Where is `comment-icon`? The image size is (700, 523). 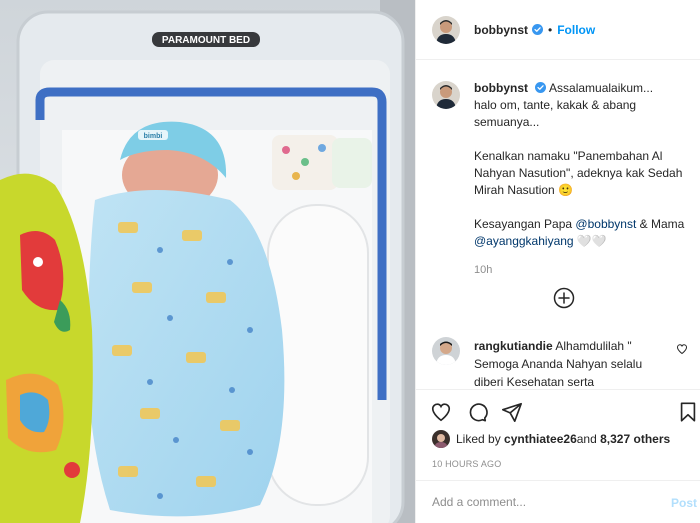
comment-icon is located at coordinates (477, 412).